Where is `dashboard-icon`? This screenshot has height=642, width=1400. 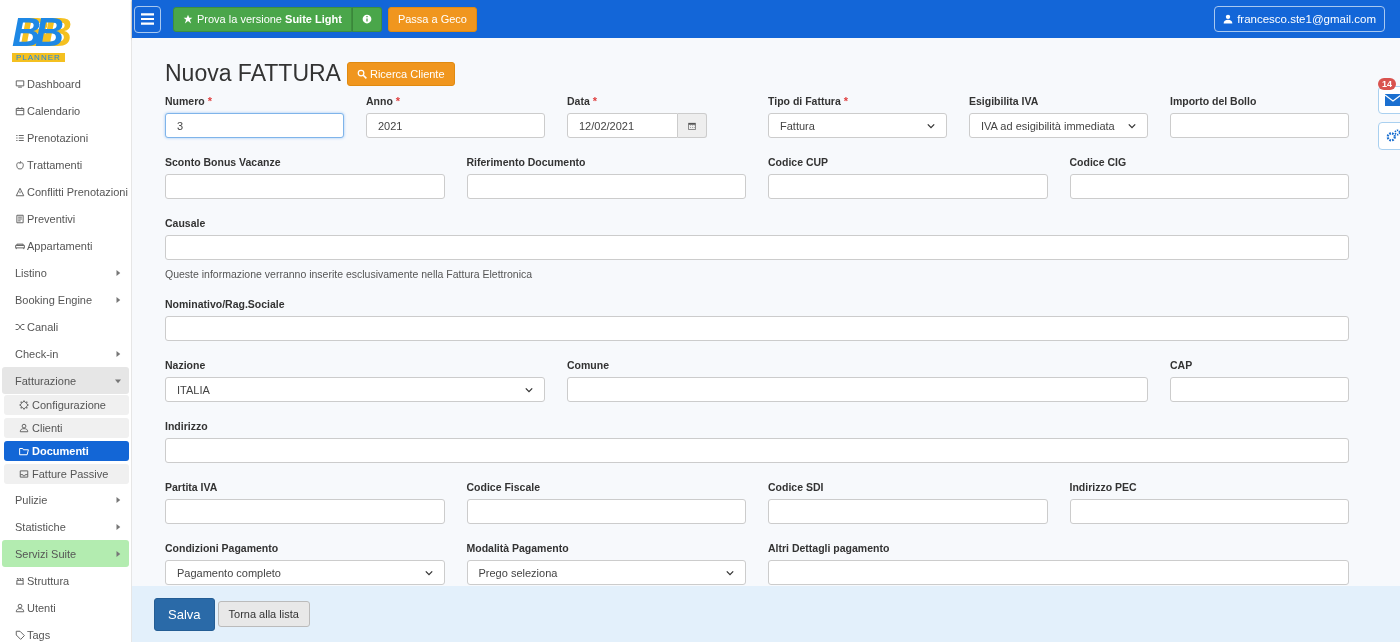 dashboard-icon is located at coordinates (20, 83).